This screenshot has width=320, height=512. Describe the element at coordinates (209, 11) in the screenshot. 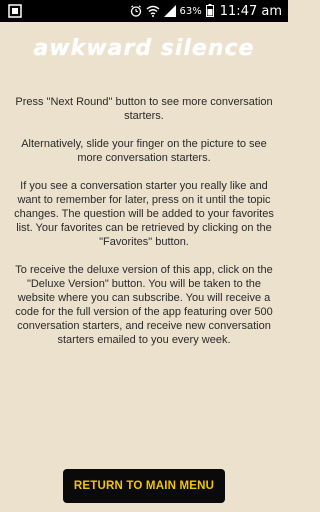

I see `battery-icon` at that location.